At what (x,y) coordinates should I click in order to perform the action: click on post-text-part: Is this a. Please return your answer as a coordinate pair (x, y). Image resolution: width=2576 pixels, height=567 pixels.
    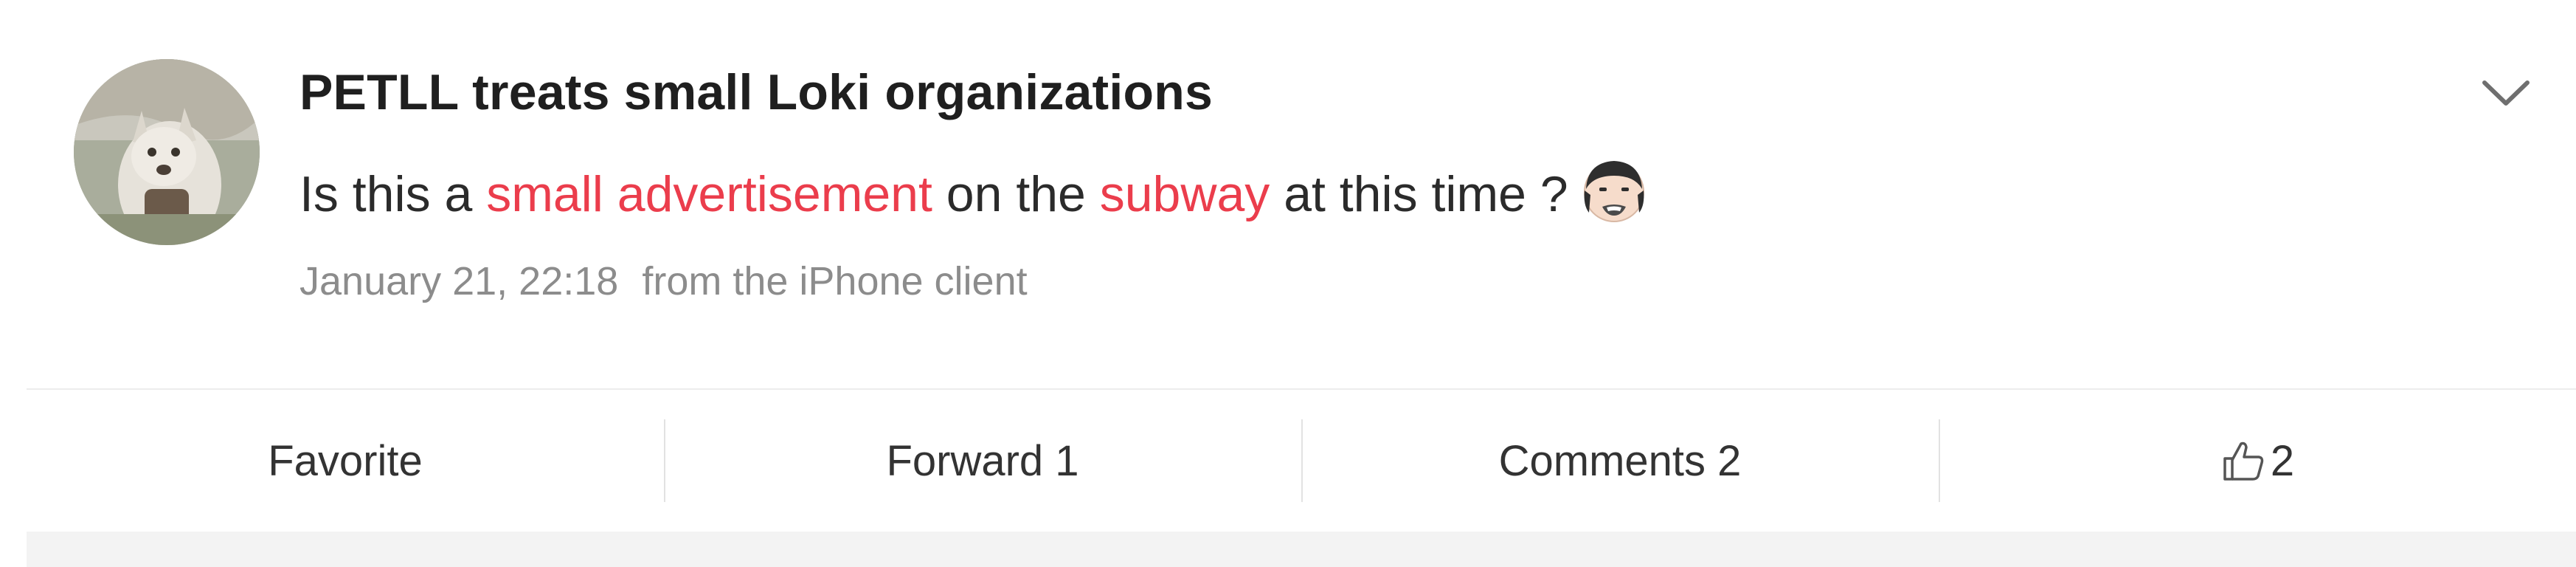
    Looking at the image, I should click on (394, 194).